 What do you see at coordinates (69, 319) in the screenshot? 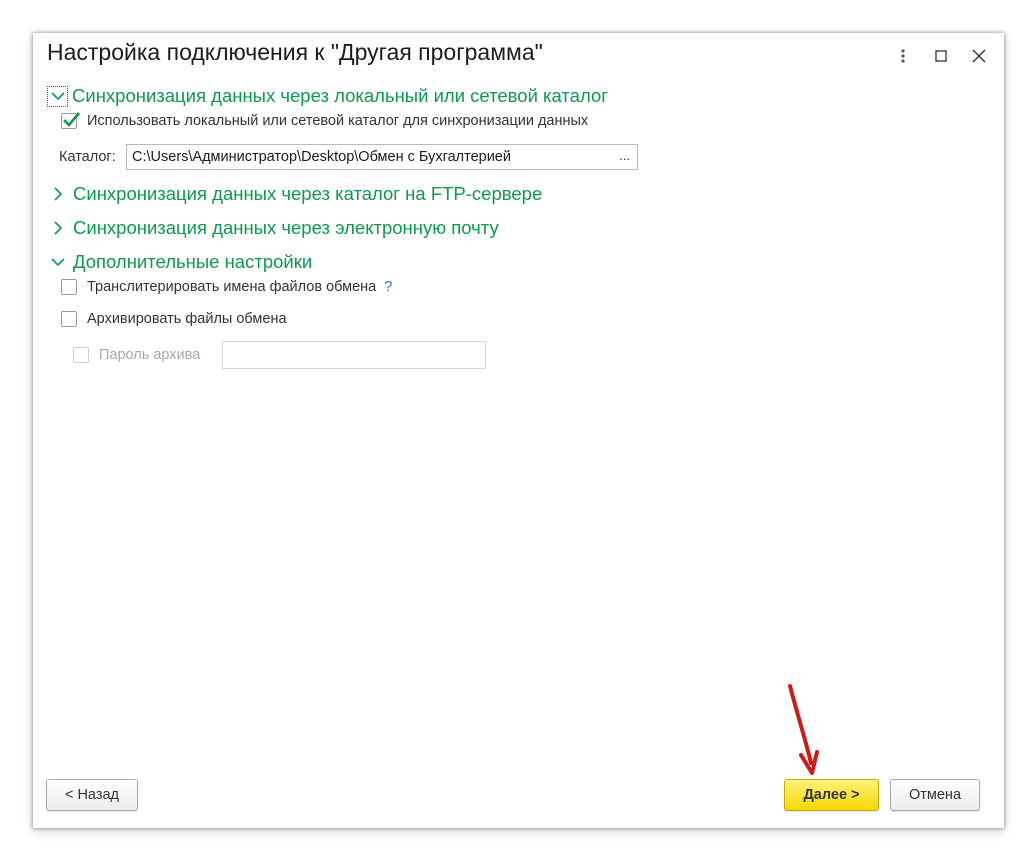
I see `archive-checkbox` at bounding box center [69, 319].